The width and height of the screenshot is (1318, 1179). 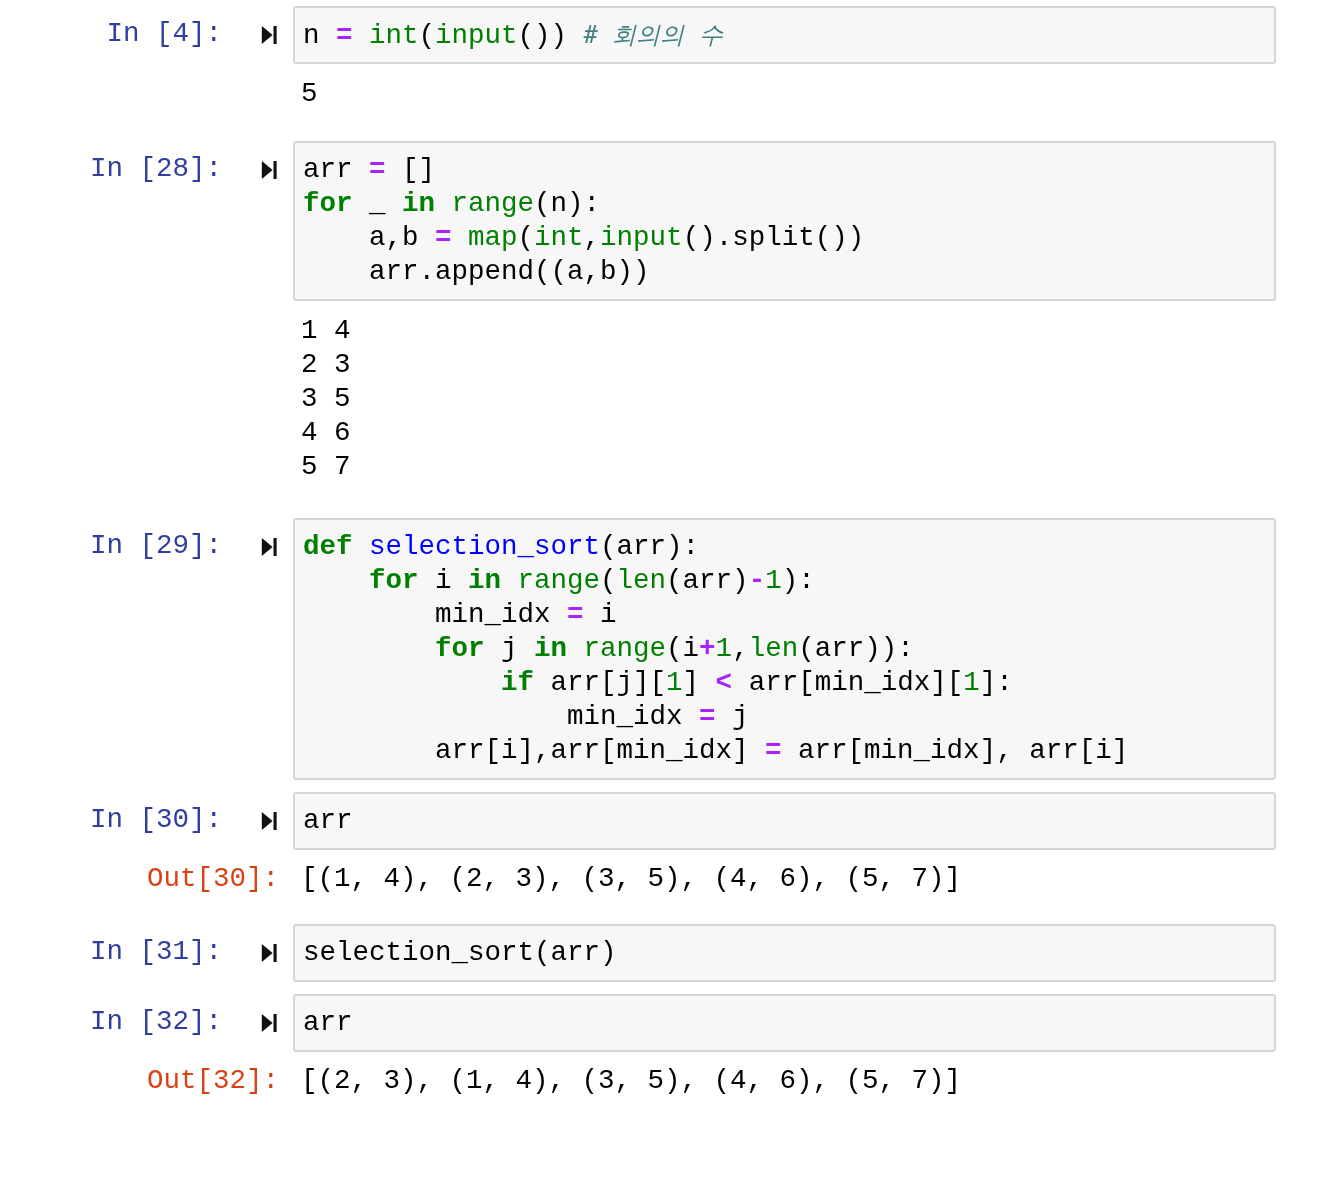 What do you see at coordinates (326, 365) in the screenshot?
I see `output-text: 2 3` at bounding box center [326, 365].